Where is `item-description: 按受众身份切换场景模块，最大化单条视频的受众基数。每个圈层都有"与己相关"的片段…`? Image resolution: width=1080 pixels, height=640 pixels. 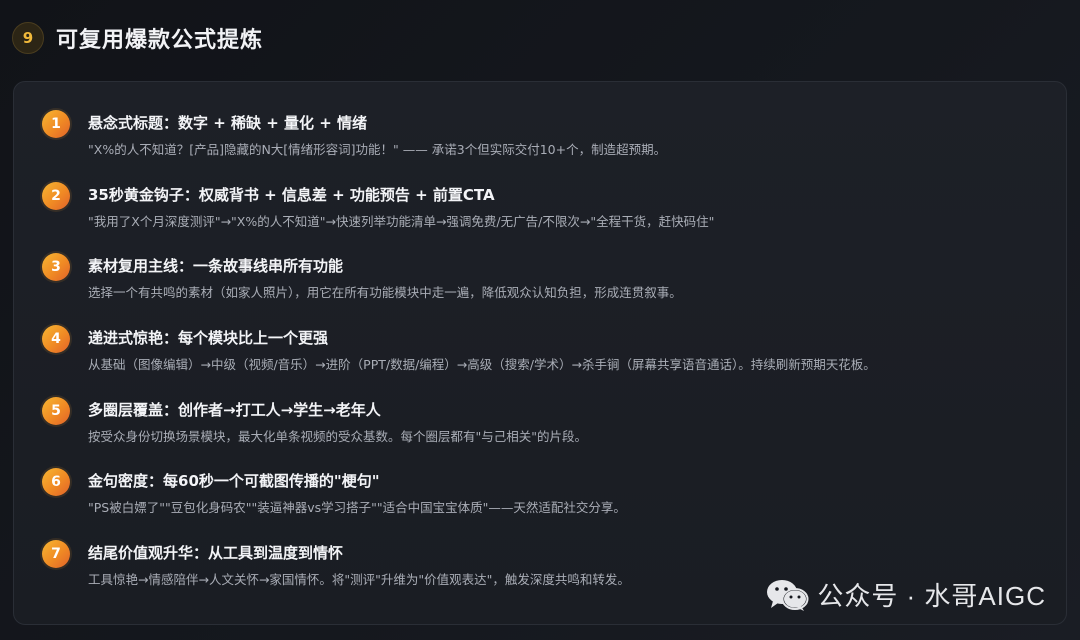 item-description: 按受众身份切换场景模块，最大化单条视频的受众基数。每个圈层都有"与己相关"的片段… is located at coordinates (338, 436).